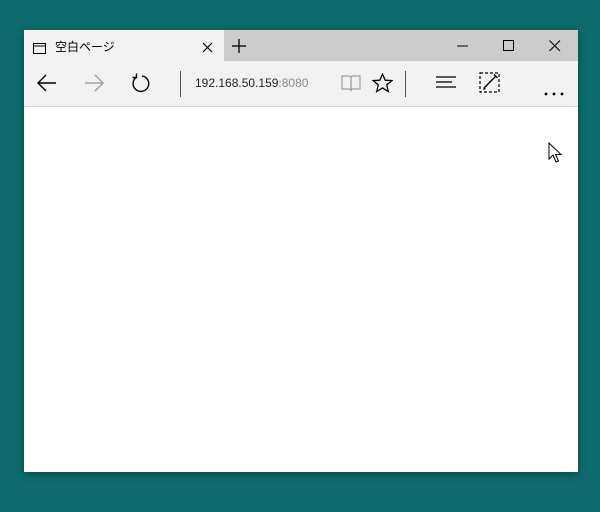 This screenshot has height=512, width=600. What do you see at coordinates (94, 85) in the screenshot?
I see `forward-arrow-icon` at bounding box center [94, 85].